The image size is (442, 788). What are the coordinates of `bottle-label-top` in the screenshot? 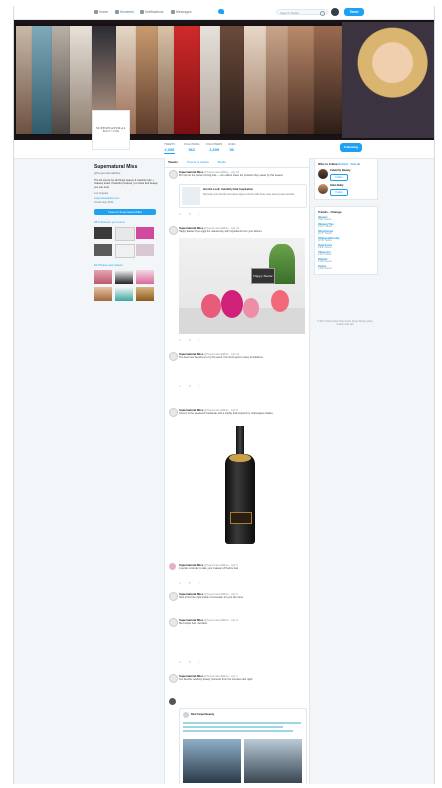 It's located at (240, 458).